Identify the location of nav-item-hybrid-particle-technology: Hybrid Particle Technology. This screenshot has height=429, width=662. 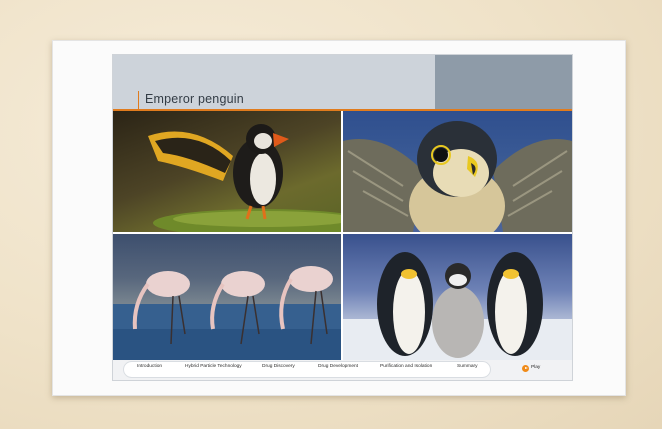
(213, 366).